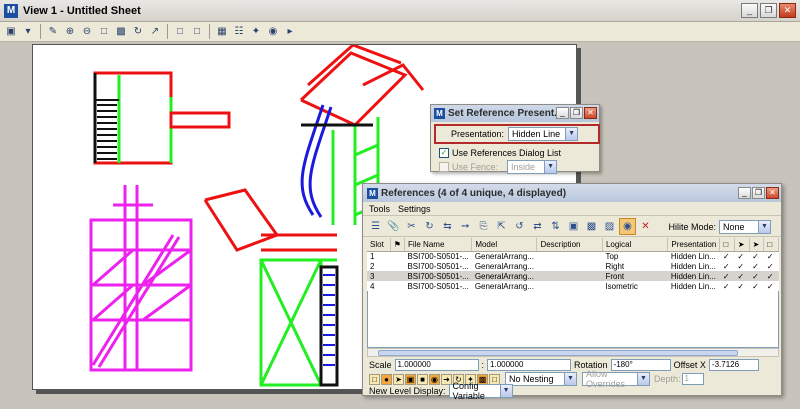  I want to click on column-header-logical: Logical, so click(635, 245).